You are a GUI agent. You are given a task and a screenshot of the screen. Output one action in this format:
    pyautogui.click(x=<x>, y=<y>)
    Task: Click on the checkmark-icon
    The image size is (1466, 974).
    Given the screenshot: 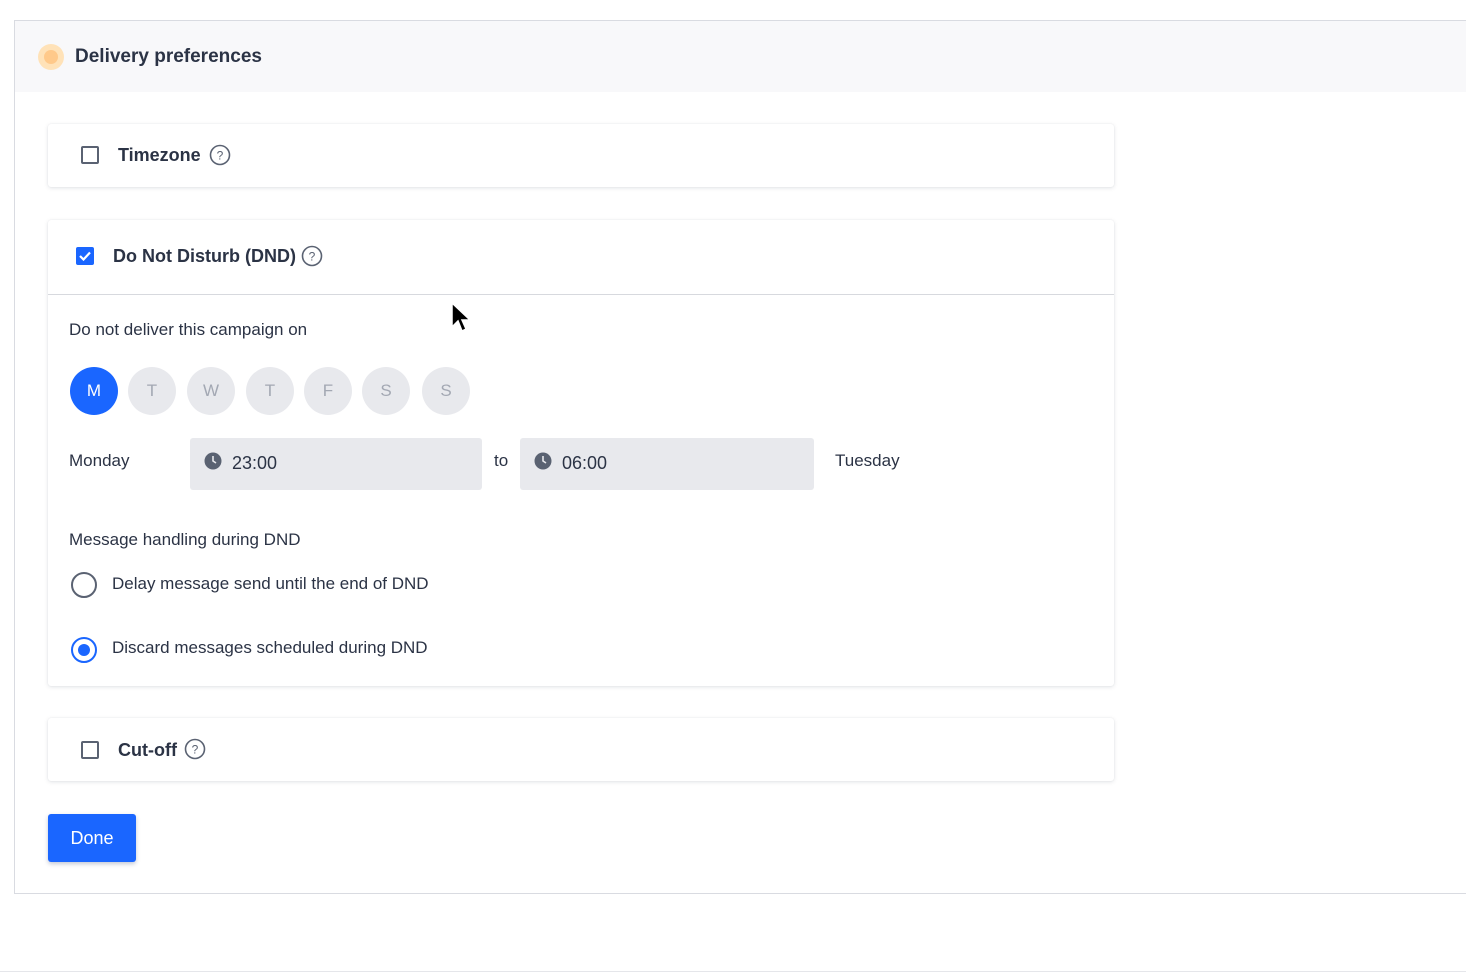 What is the action you would take?
    pyautogui.click(x=85, y=256)
    